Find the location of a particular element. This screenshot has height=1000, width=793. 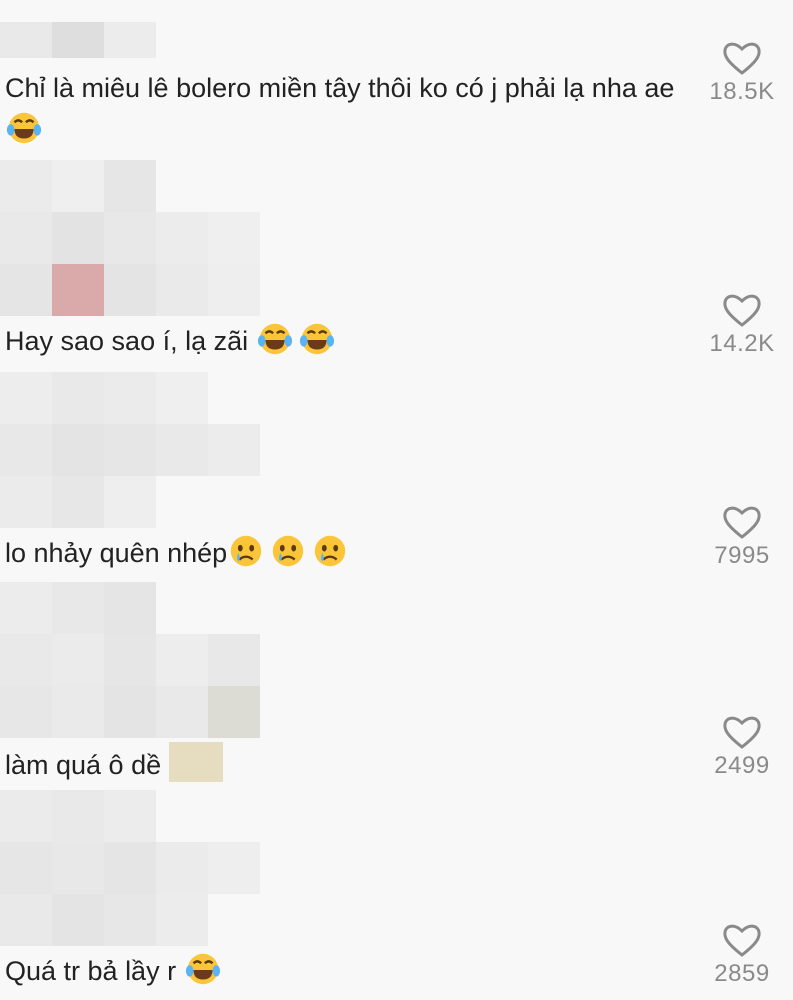

like-button: 2859 is located at coordinates (742, 955).